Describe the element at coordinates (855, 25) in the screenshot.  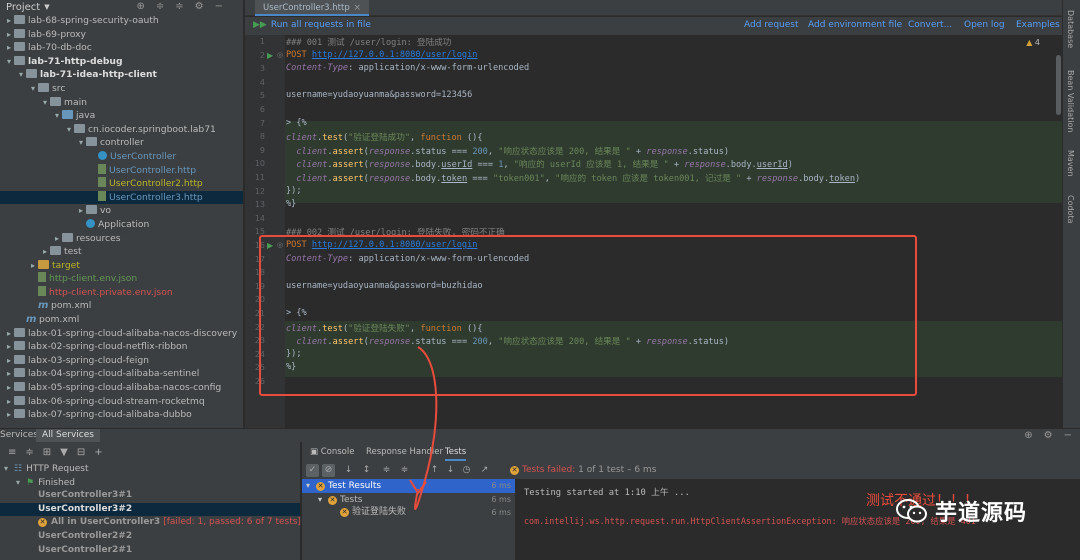
I see `add-environment-file-link: Add environment file` at that location.